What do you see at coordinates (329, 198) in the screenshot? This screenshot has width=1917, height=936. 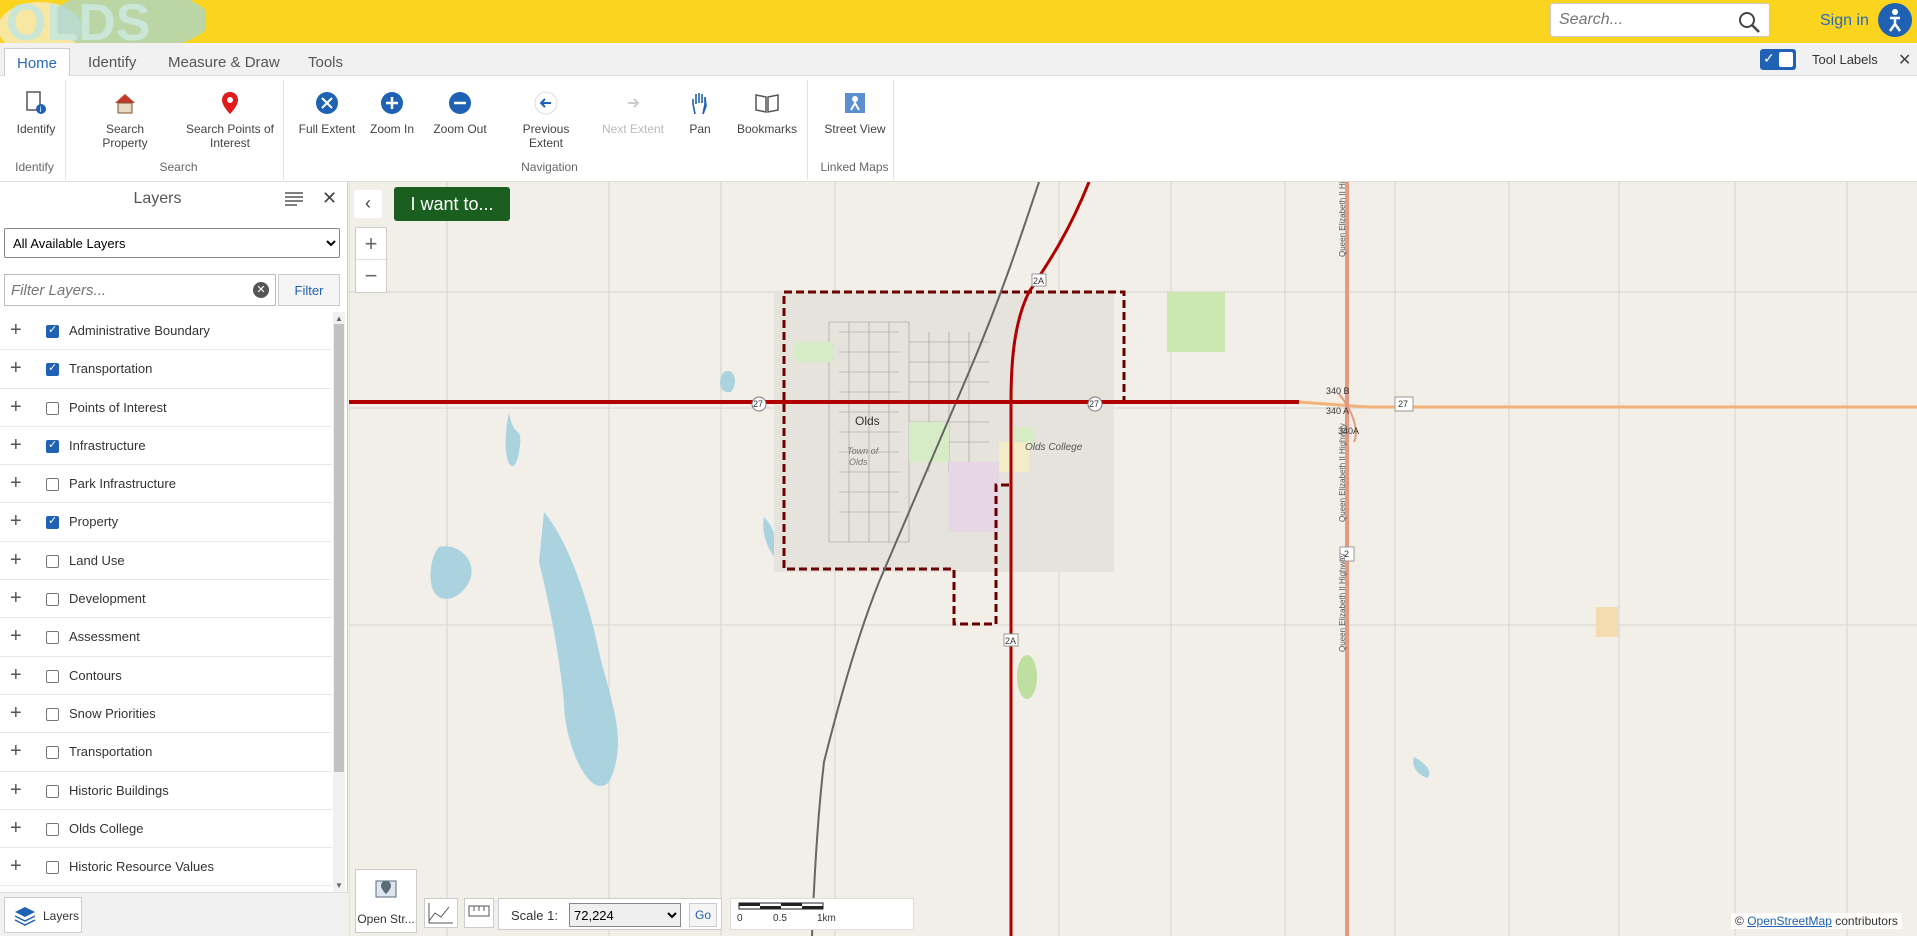 I see `close-panel-icon: ✕` at bounding box center [329, 198].